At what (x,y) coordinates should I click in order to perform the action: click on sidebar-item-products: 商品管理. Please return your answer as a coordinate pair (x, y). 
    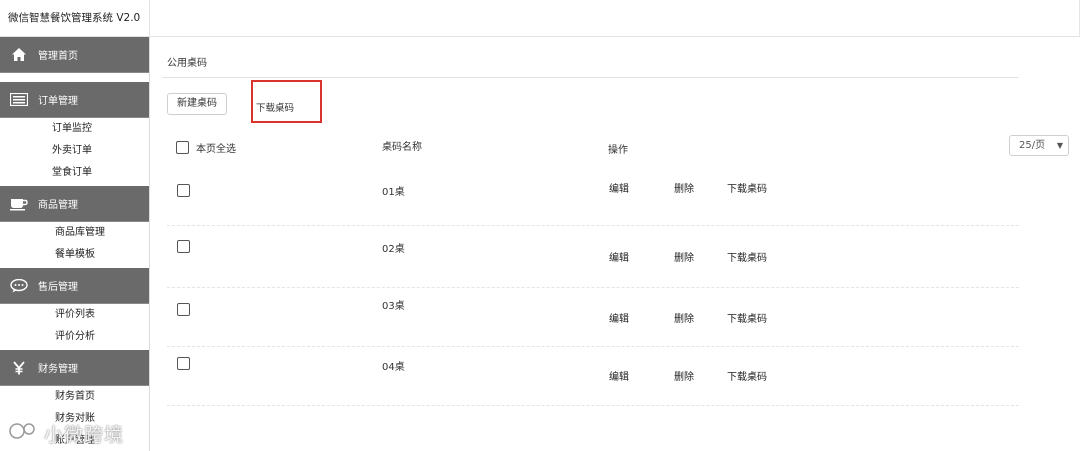
    Looking at the image, I should click on (74, 204).